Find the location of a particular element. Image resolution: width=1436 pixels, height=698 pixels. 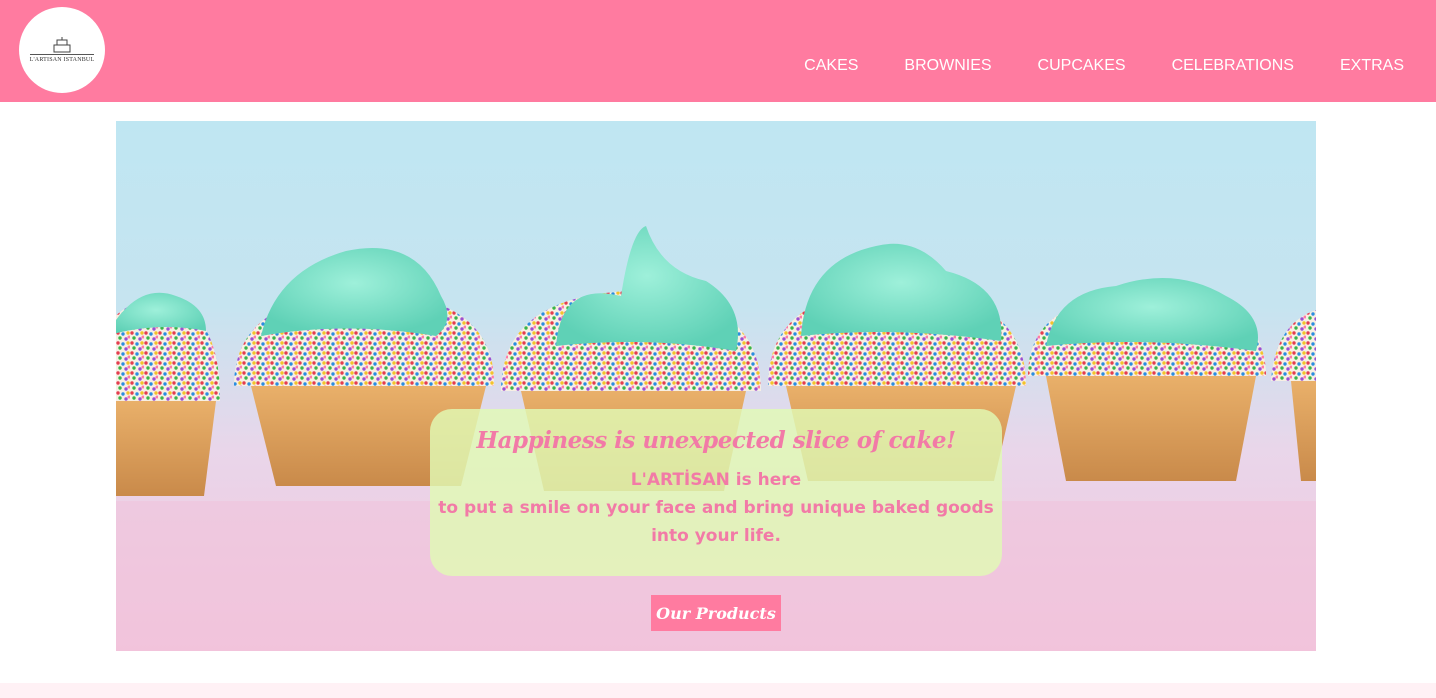

brand-logo: L'ARTISAN ISTANBUL is located at coordinates (62, 50).